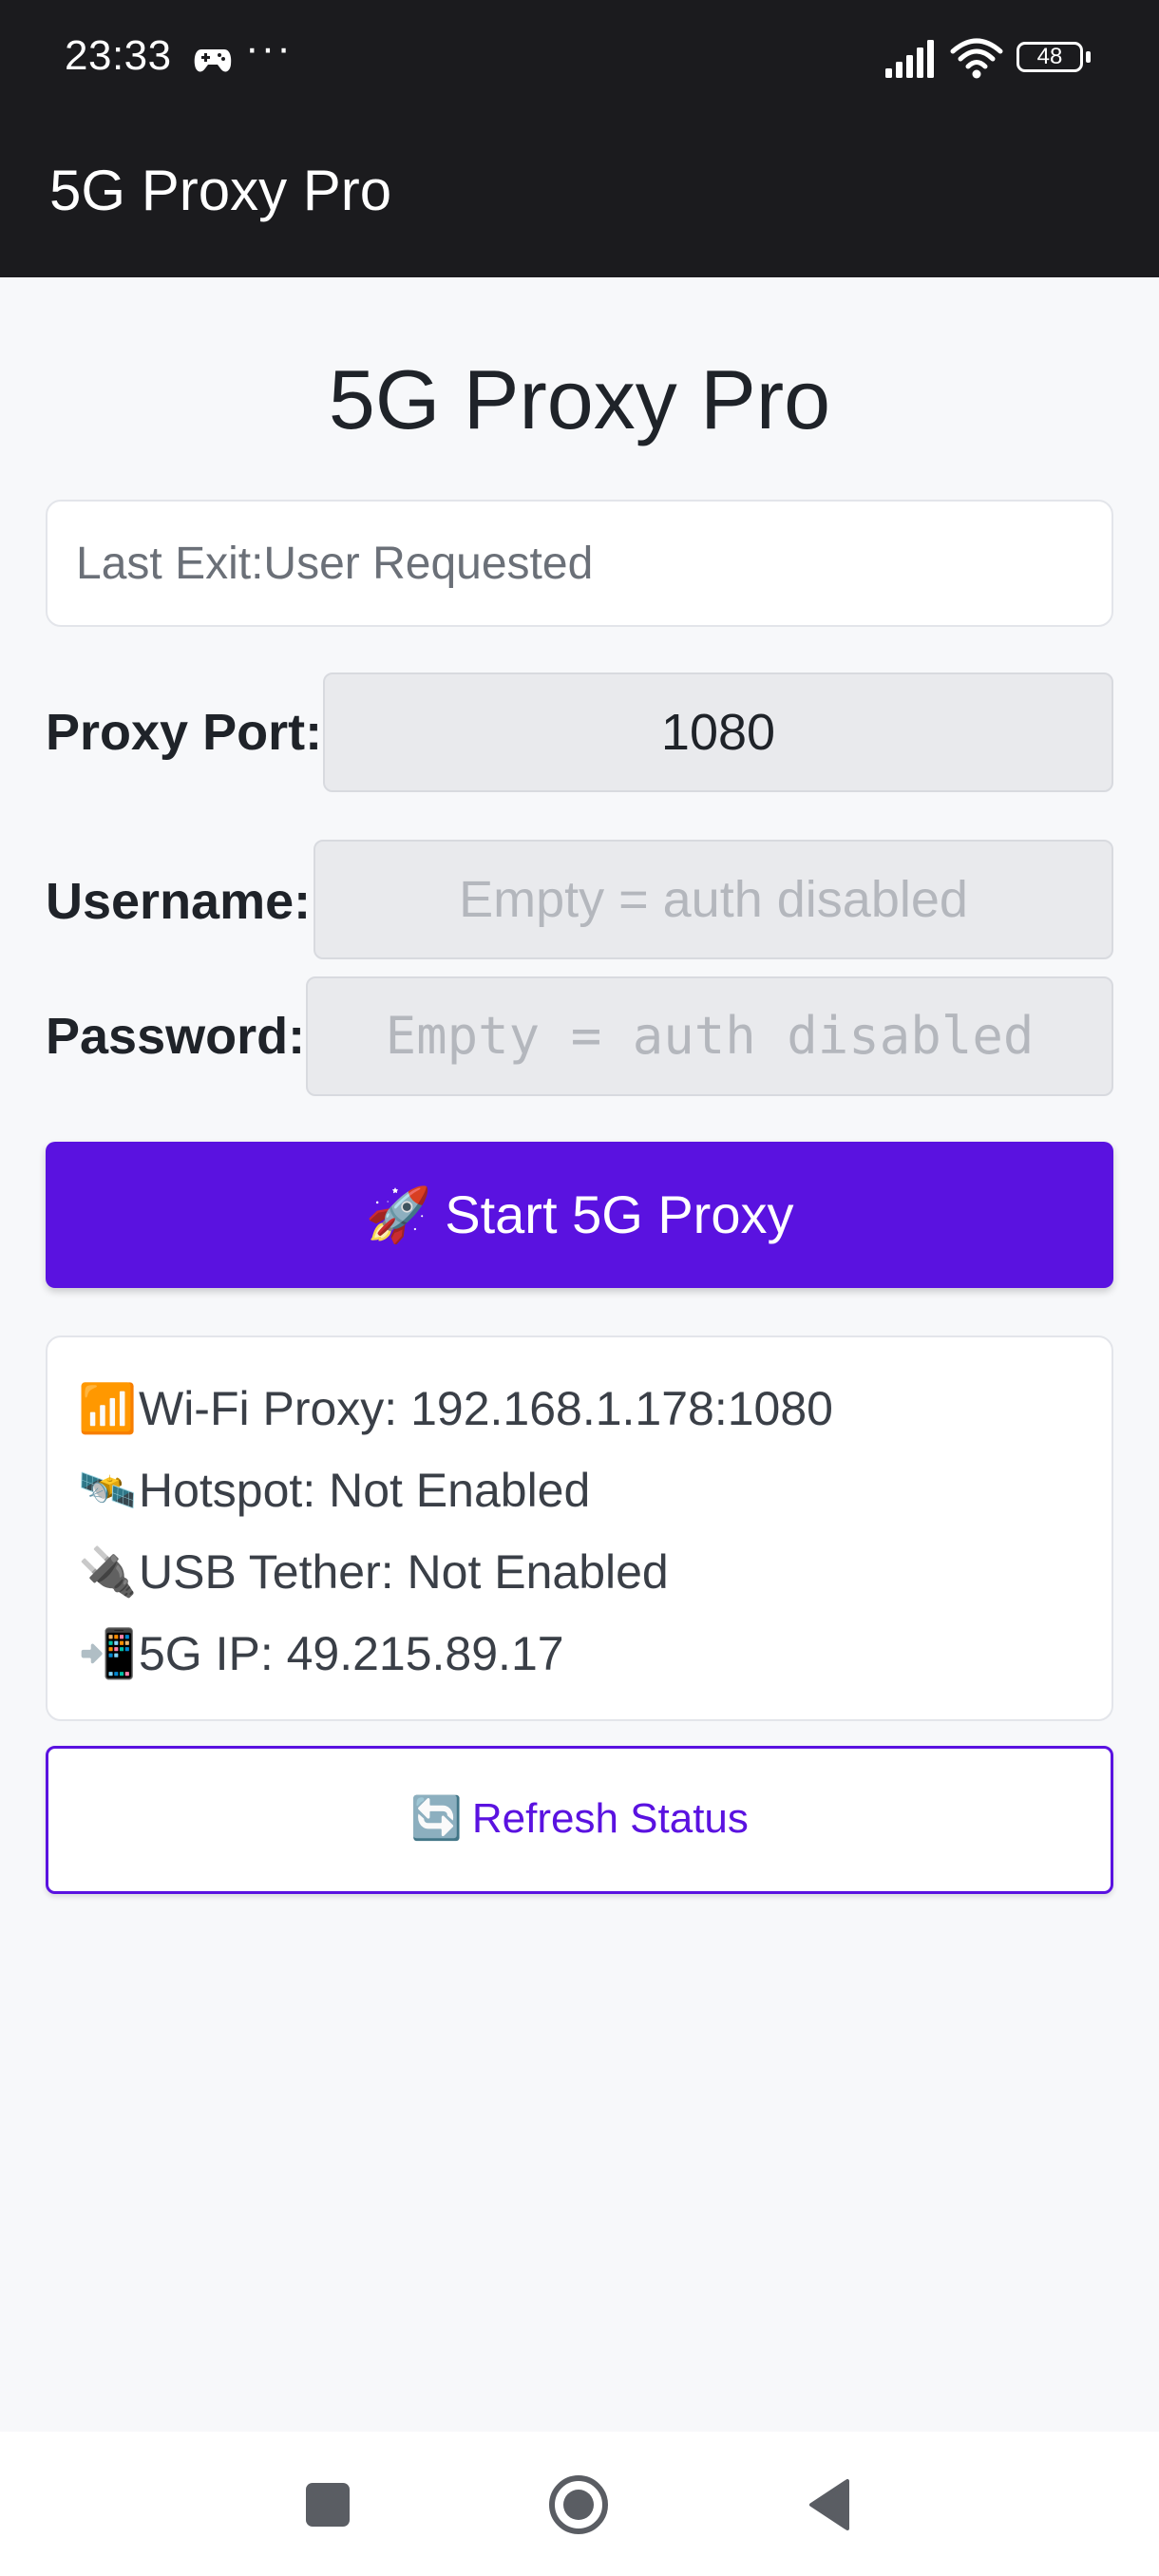 Image resolution: width=1159 pixels, height=2576 pixels. I want to click on start-proxy-button: 🚀 Start 5G Proxy, so click(579, 1215).